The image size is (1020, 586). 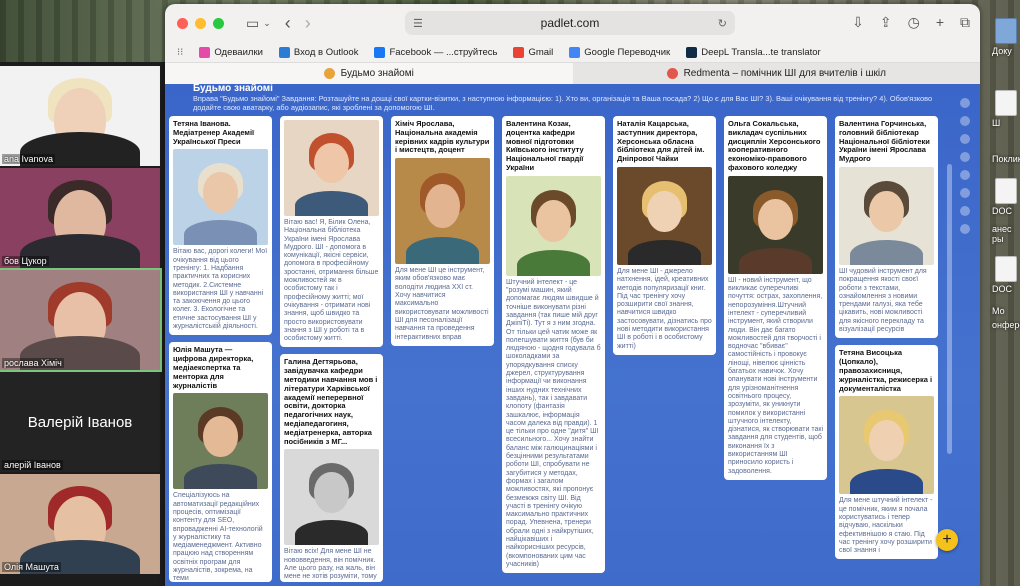 I want to click on desktop-doc-icon: онферен, so click(x=1006, y=325).